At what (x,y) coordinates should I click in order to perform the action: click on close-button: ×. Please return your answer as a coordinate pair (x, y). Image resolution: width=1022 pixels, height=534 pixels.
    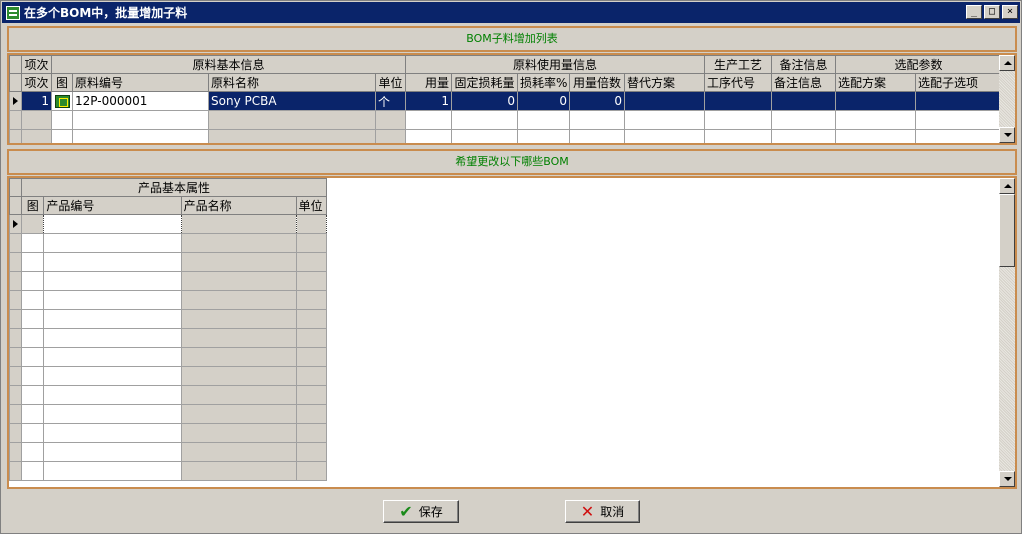
    Looking at the image, I should click on (1010, 12).